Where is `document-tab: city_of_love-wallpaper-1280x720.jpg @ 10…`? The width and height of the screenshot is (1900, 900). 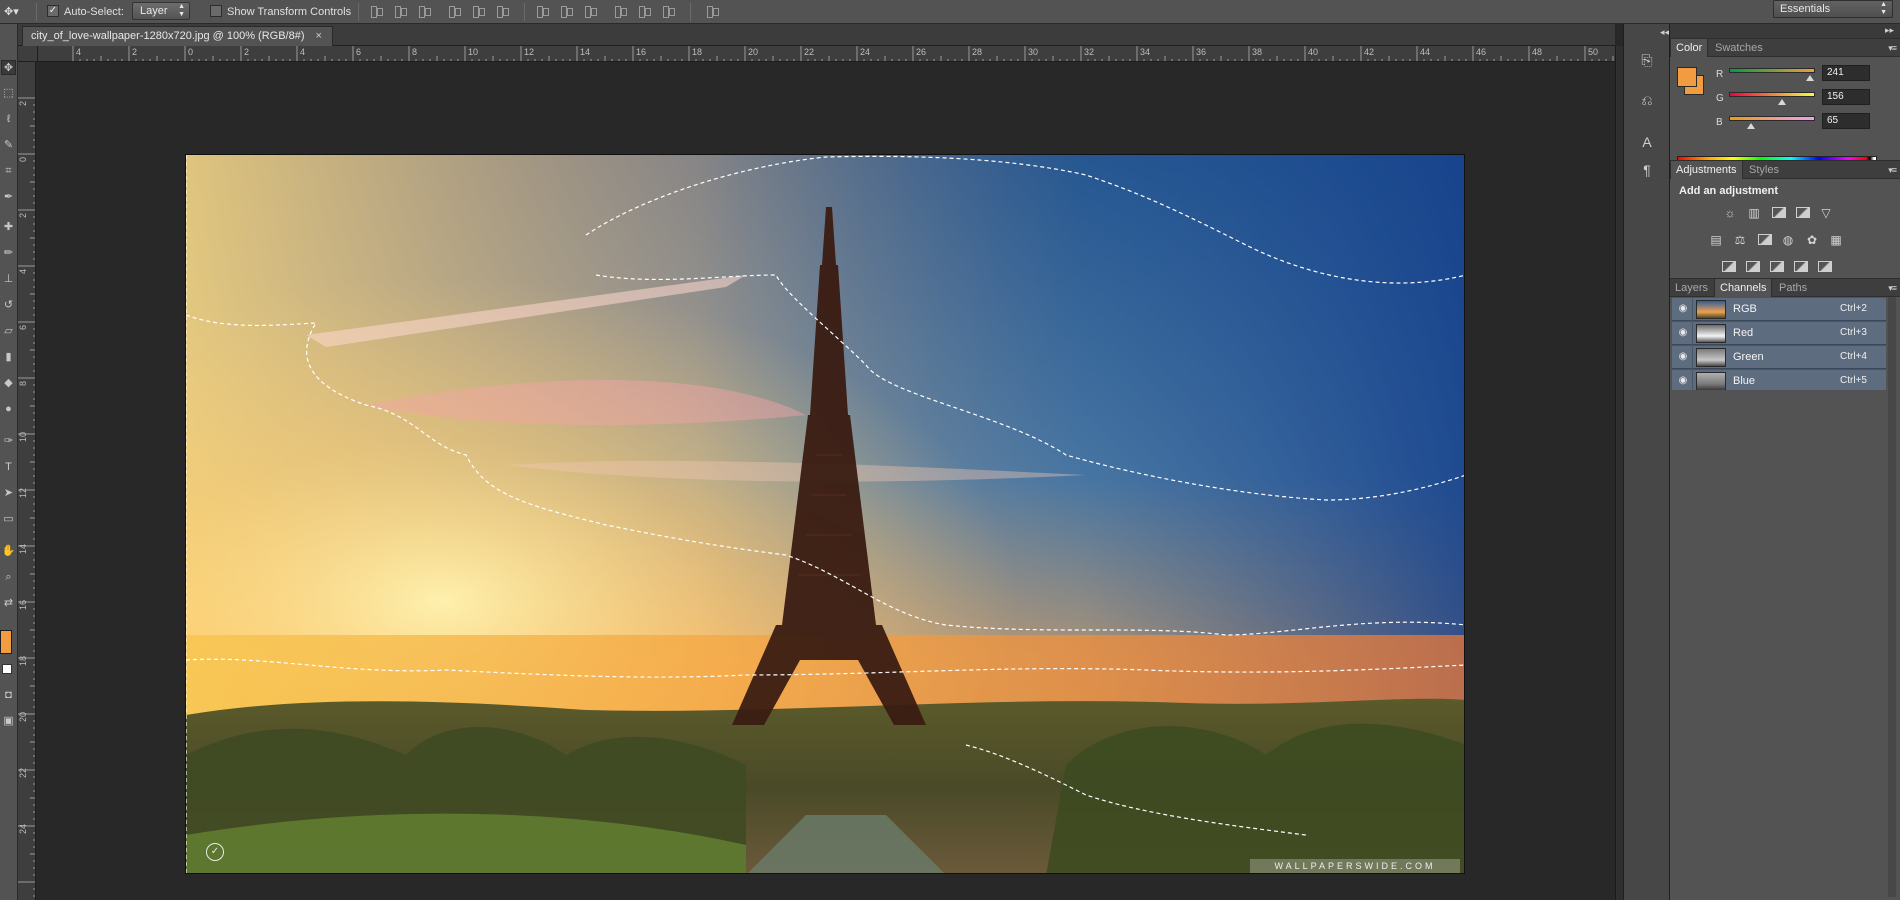
document-tab: city_of_love-wallpaper-1280x720.jpg @ 10… is located at coordinates (177, 36).